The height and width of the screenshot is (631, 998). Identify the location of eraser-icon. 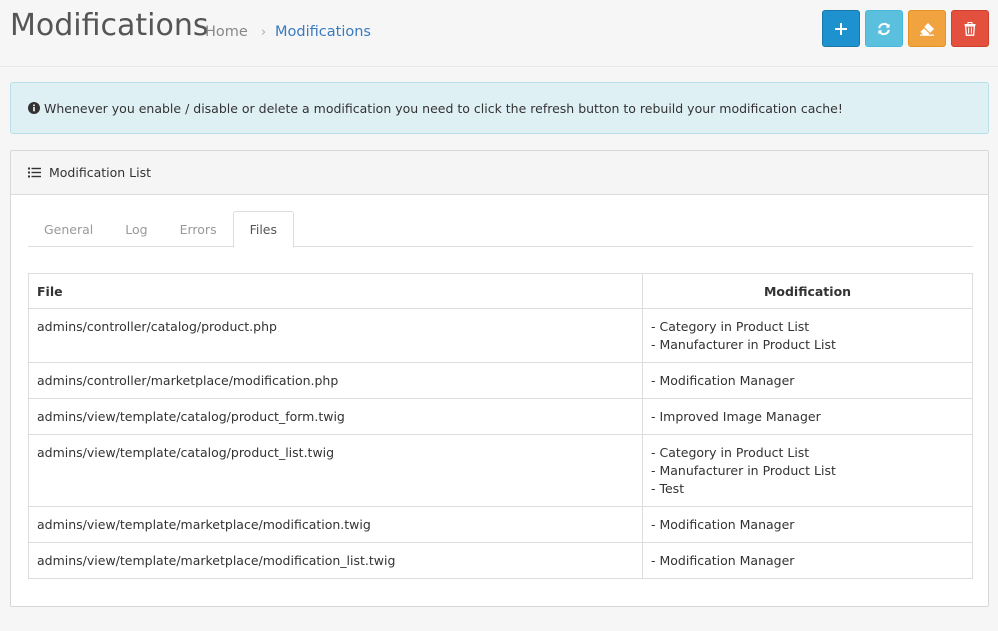
(926, 29).